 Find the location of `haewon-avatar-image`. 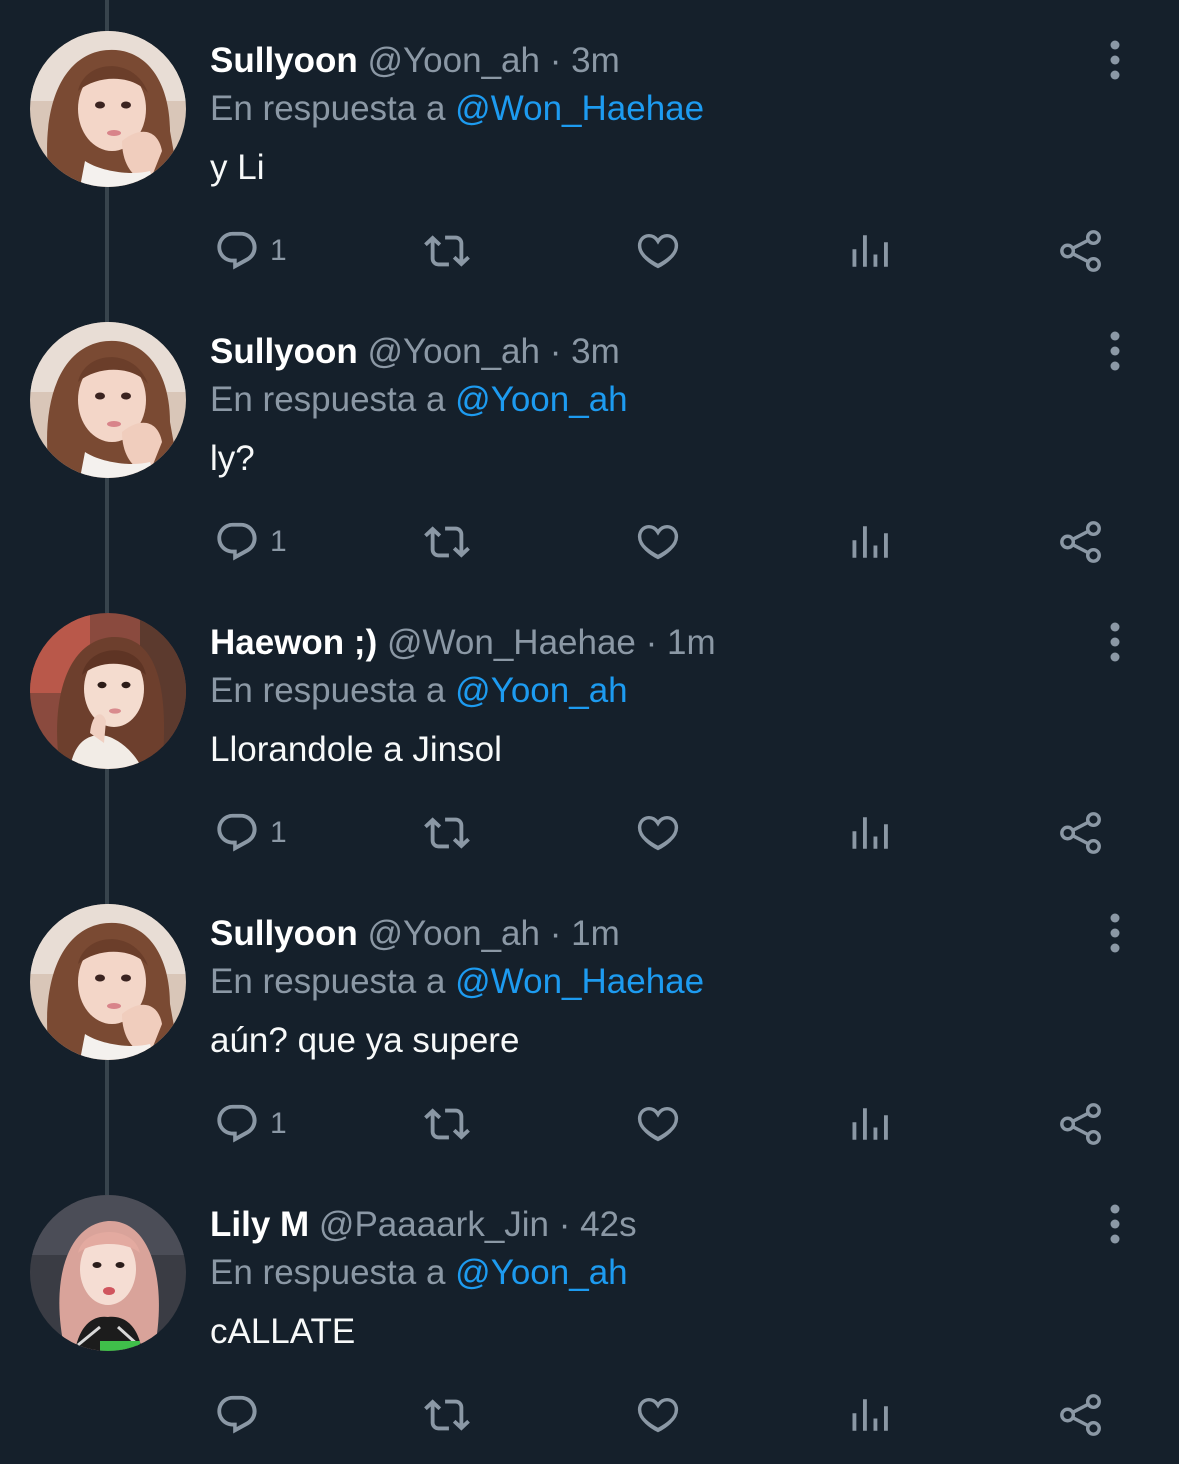

haewon-avatar-image is located at coordinates (108, 691).